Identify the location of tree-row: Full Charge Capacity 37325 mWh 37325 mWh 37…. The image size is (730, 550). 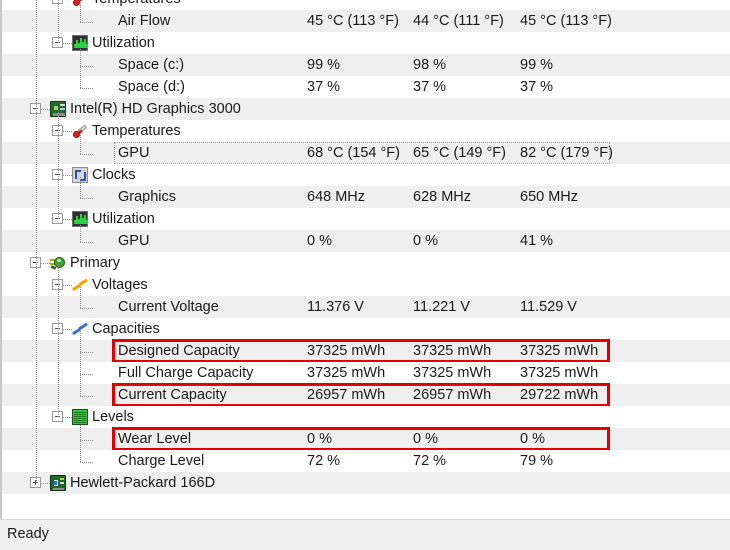
(366, 373).